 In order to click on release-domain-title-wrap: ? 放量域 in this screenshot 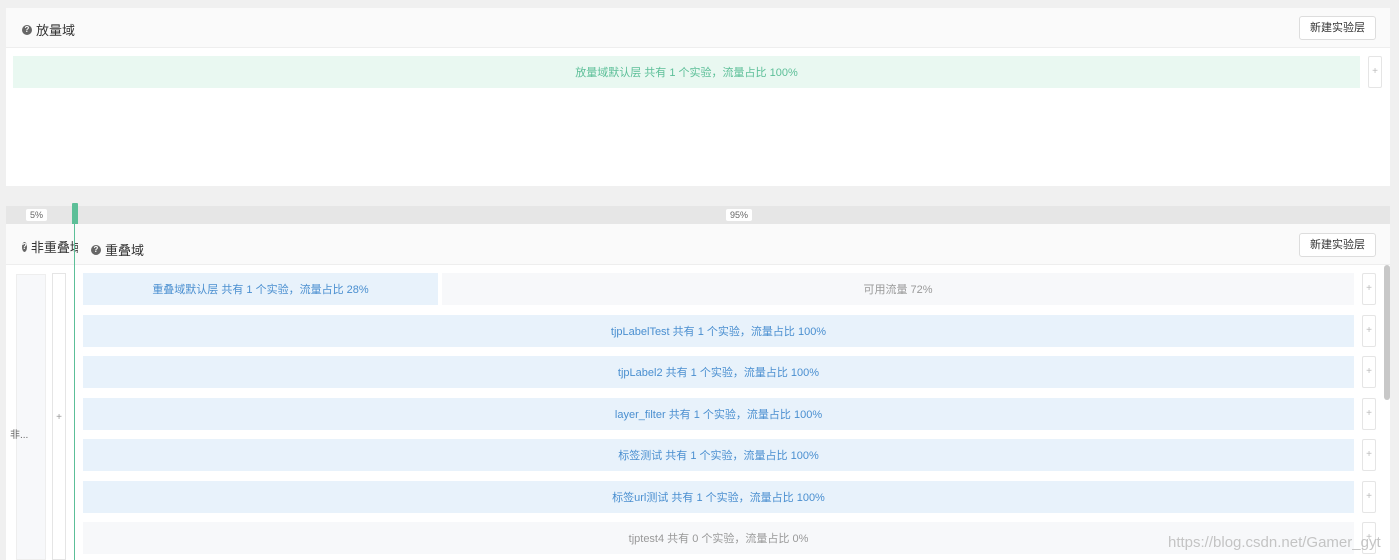, I will do `click(48, 29)`.